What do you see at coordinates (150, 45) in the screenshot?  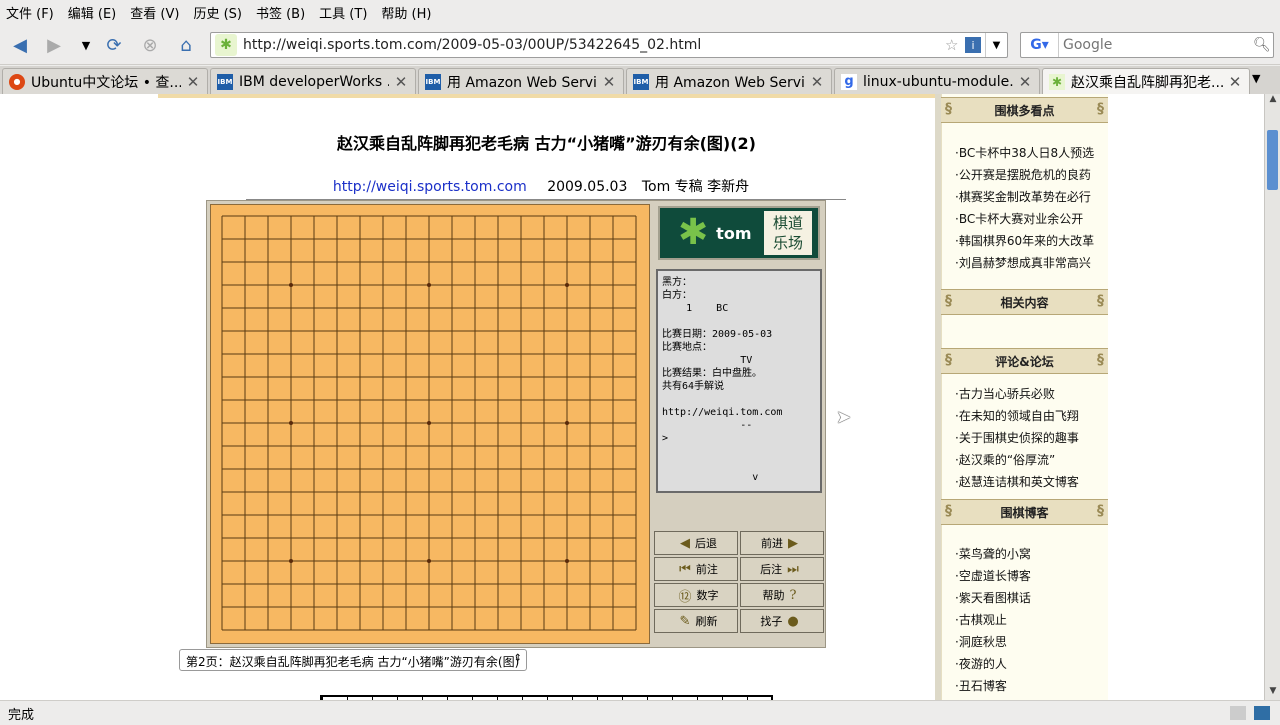 I see `stop-icon: ⊗` at bounding box center [150, 45].